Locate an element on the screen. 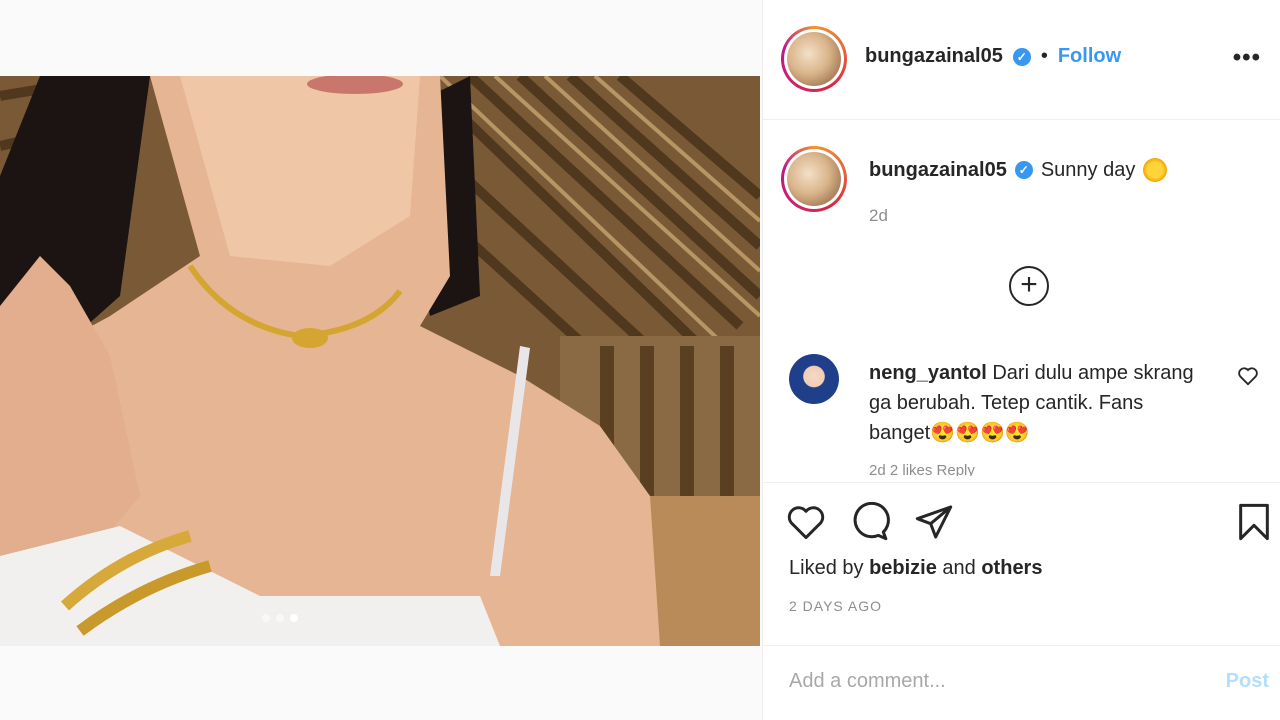 Image resolution: width=1280 pixels, height=720 pixels. sun-emoji-icon is located at coordinates (1155, 170).